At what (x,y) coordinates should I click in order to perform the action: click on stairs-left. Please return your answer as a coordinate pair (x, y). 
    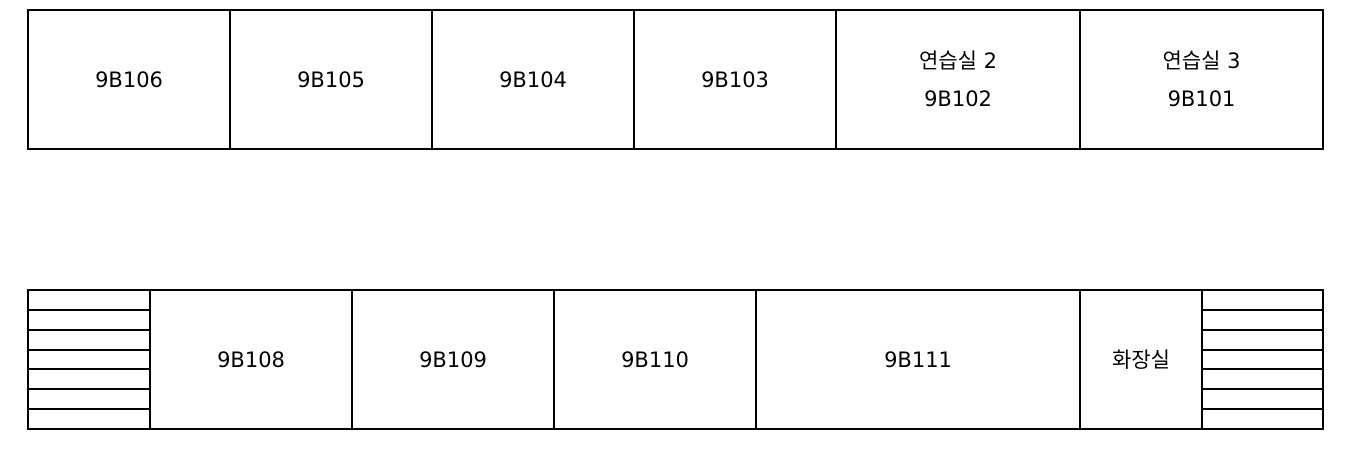
    Looking at the image, I should click on (90, 359).